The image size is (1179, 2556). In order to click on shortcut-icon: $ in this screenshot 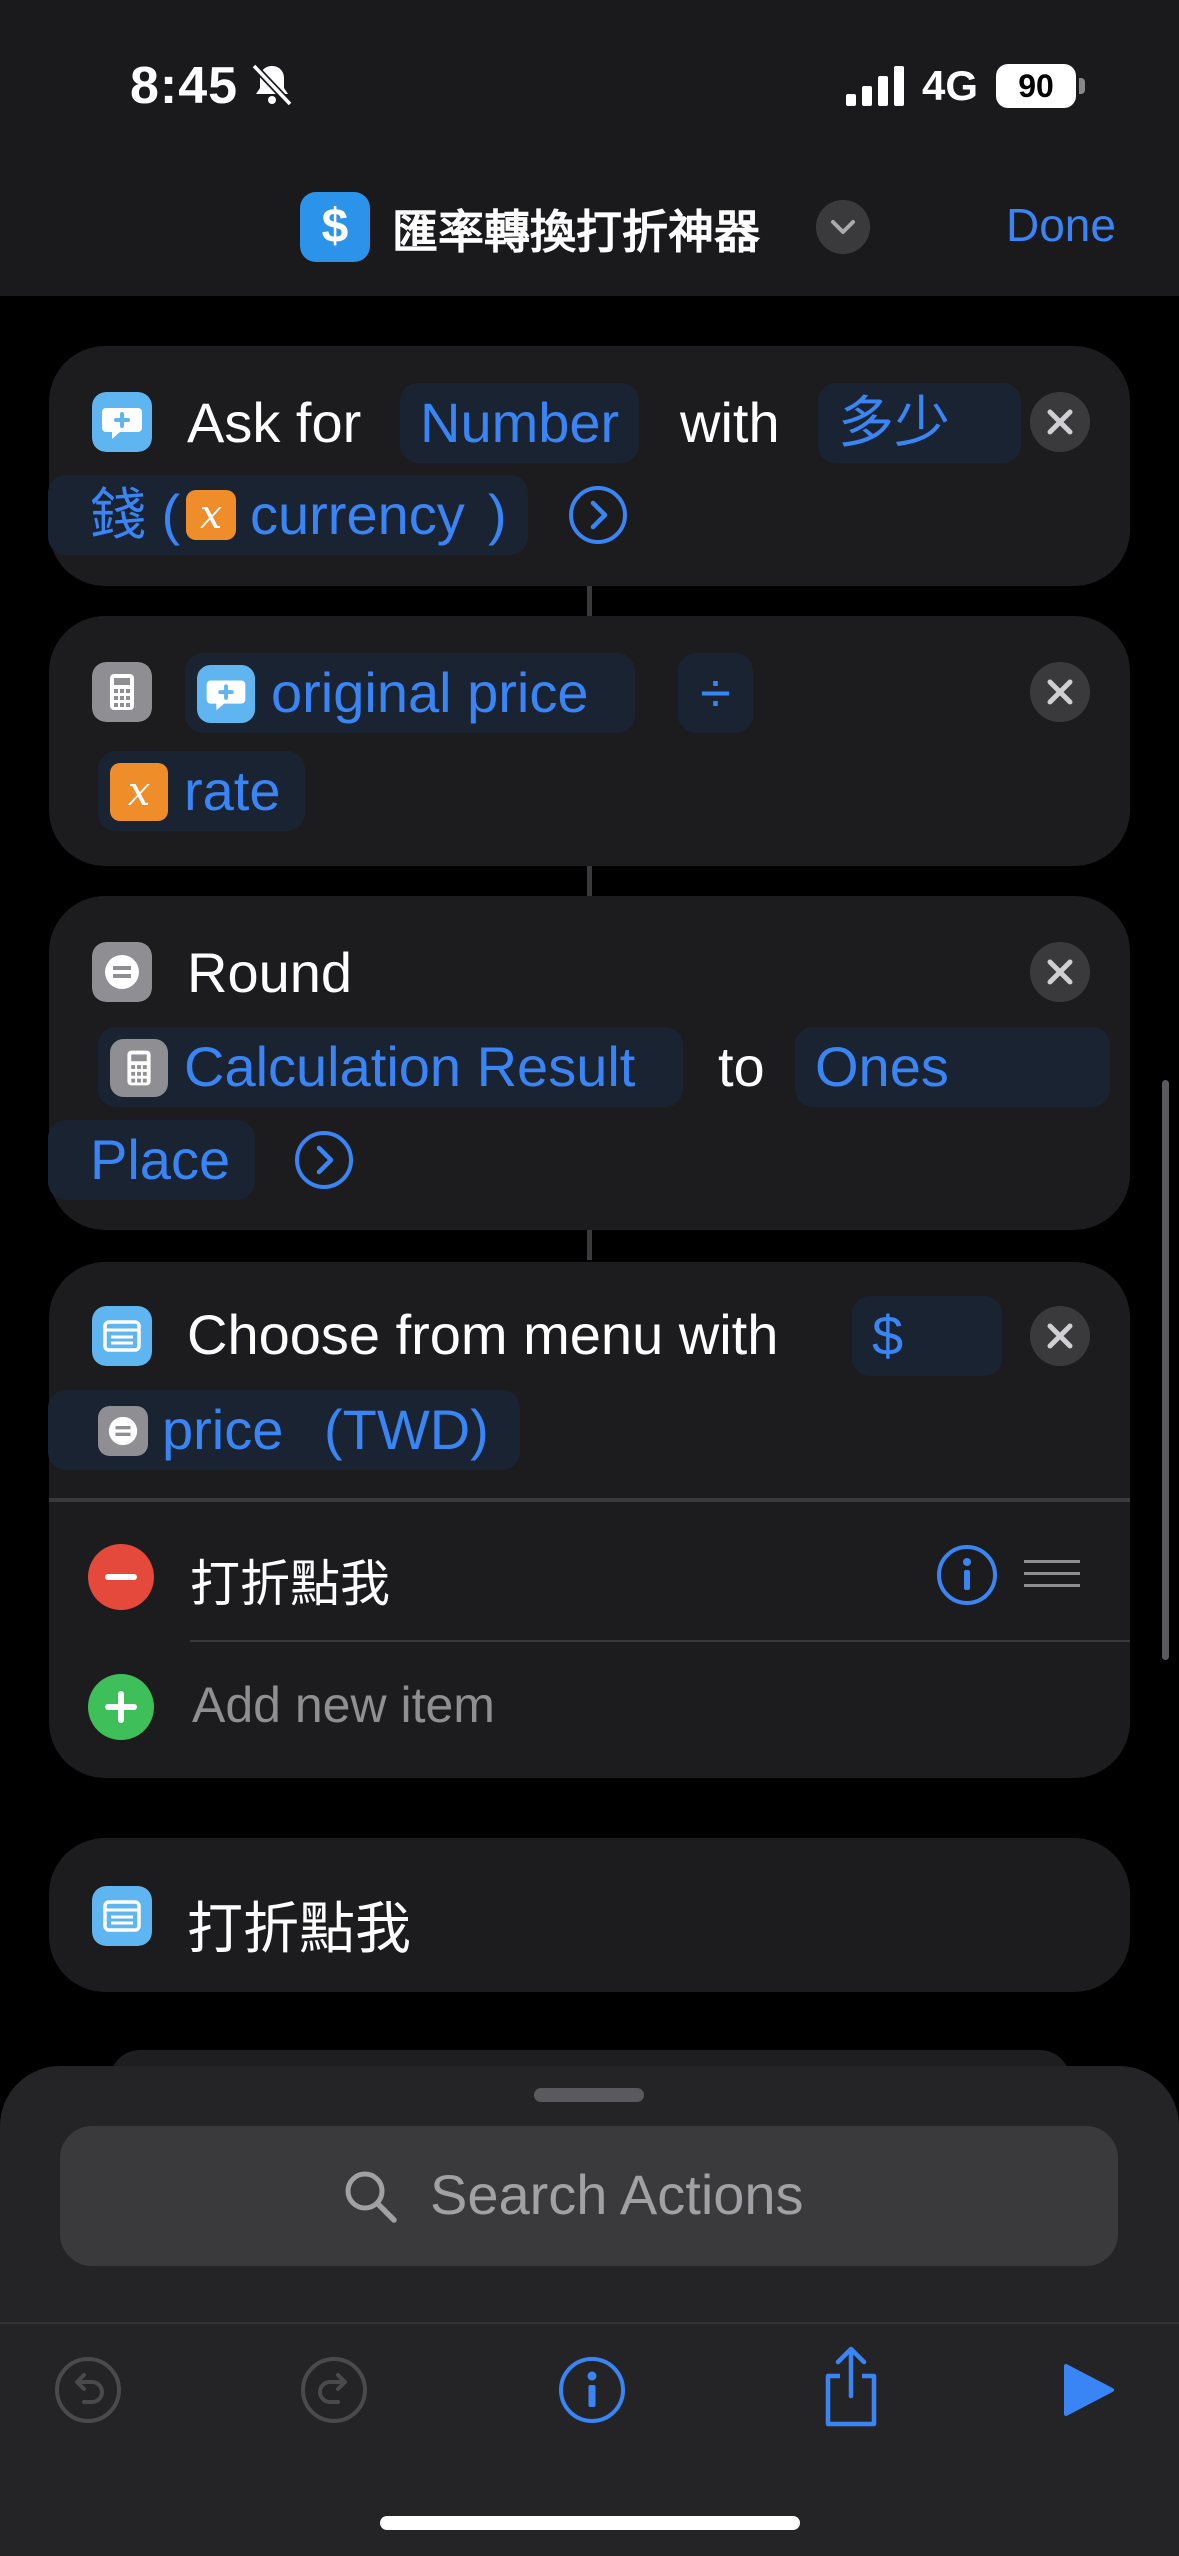, I will do `click(335, 227)`.